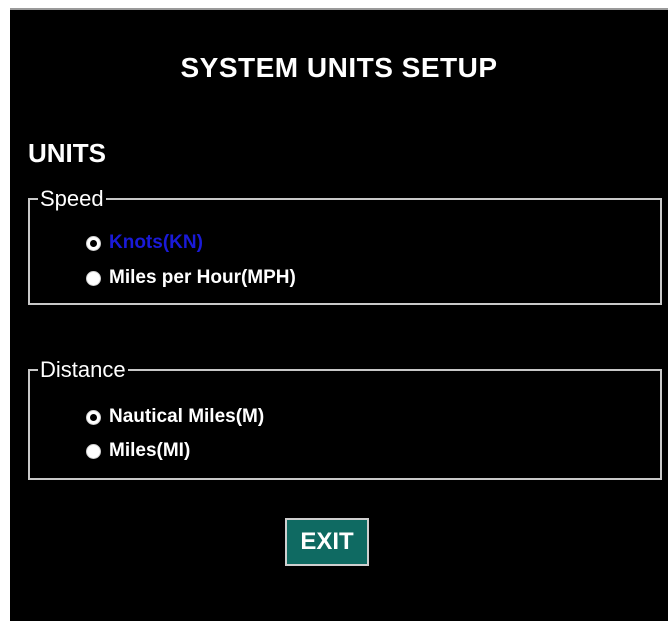 The image size is (668, 621). I want to click on speed-option-mph: Miles per Hour(MPH), so click(191, 278).